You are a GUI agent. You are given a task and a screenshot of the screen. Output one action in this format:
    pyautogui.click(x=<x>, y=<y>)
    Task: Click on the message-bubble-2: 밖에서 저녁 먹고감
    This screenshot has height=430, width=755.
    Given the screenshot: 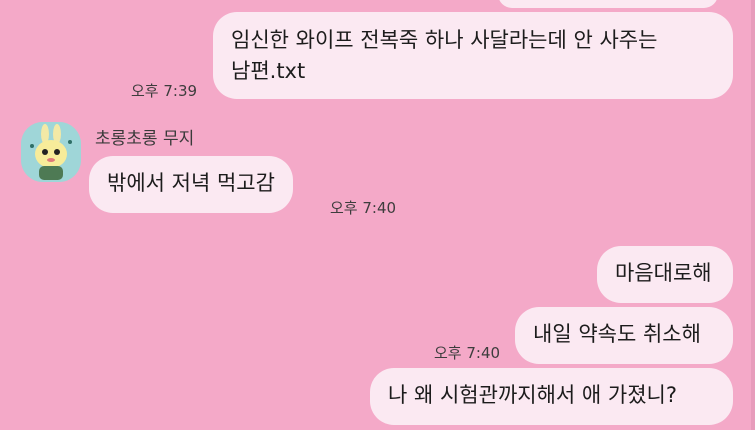 What is the action you would take?
    pyautogui.click(x=191, y=184)
    